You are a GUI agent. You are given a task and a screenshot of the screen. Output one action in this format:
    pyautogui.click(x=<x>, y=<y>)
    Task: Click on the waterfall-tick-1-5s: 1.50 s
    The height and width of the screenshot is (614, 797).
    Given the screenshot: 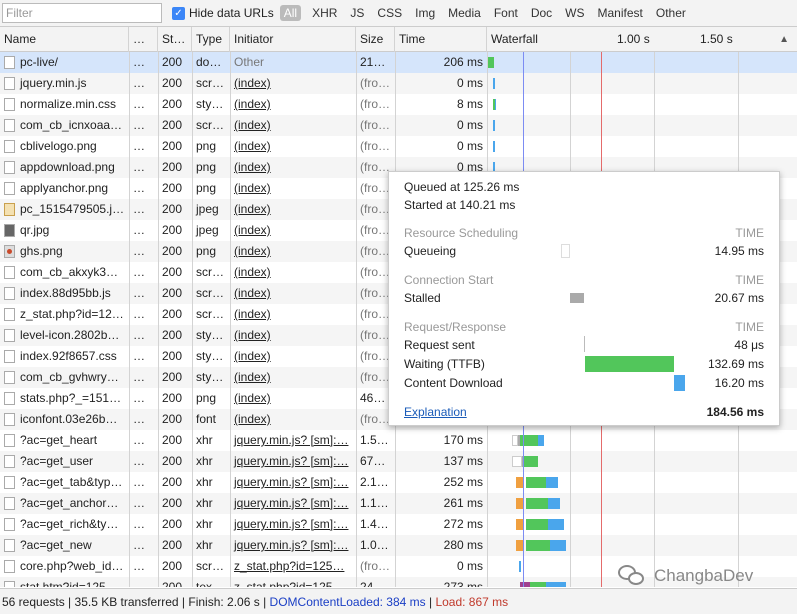 What is the action you would take?
    pyautogui.click(x=716, y=39)
    